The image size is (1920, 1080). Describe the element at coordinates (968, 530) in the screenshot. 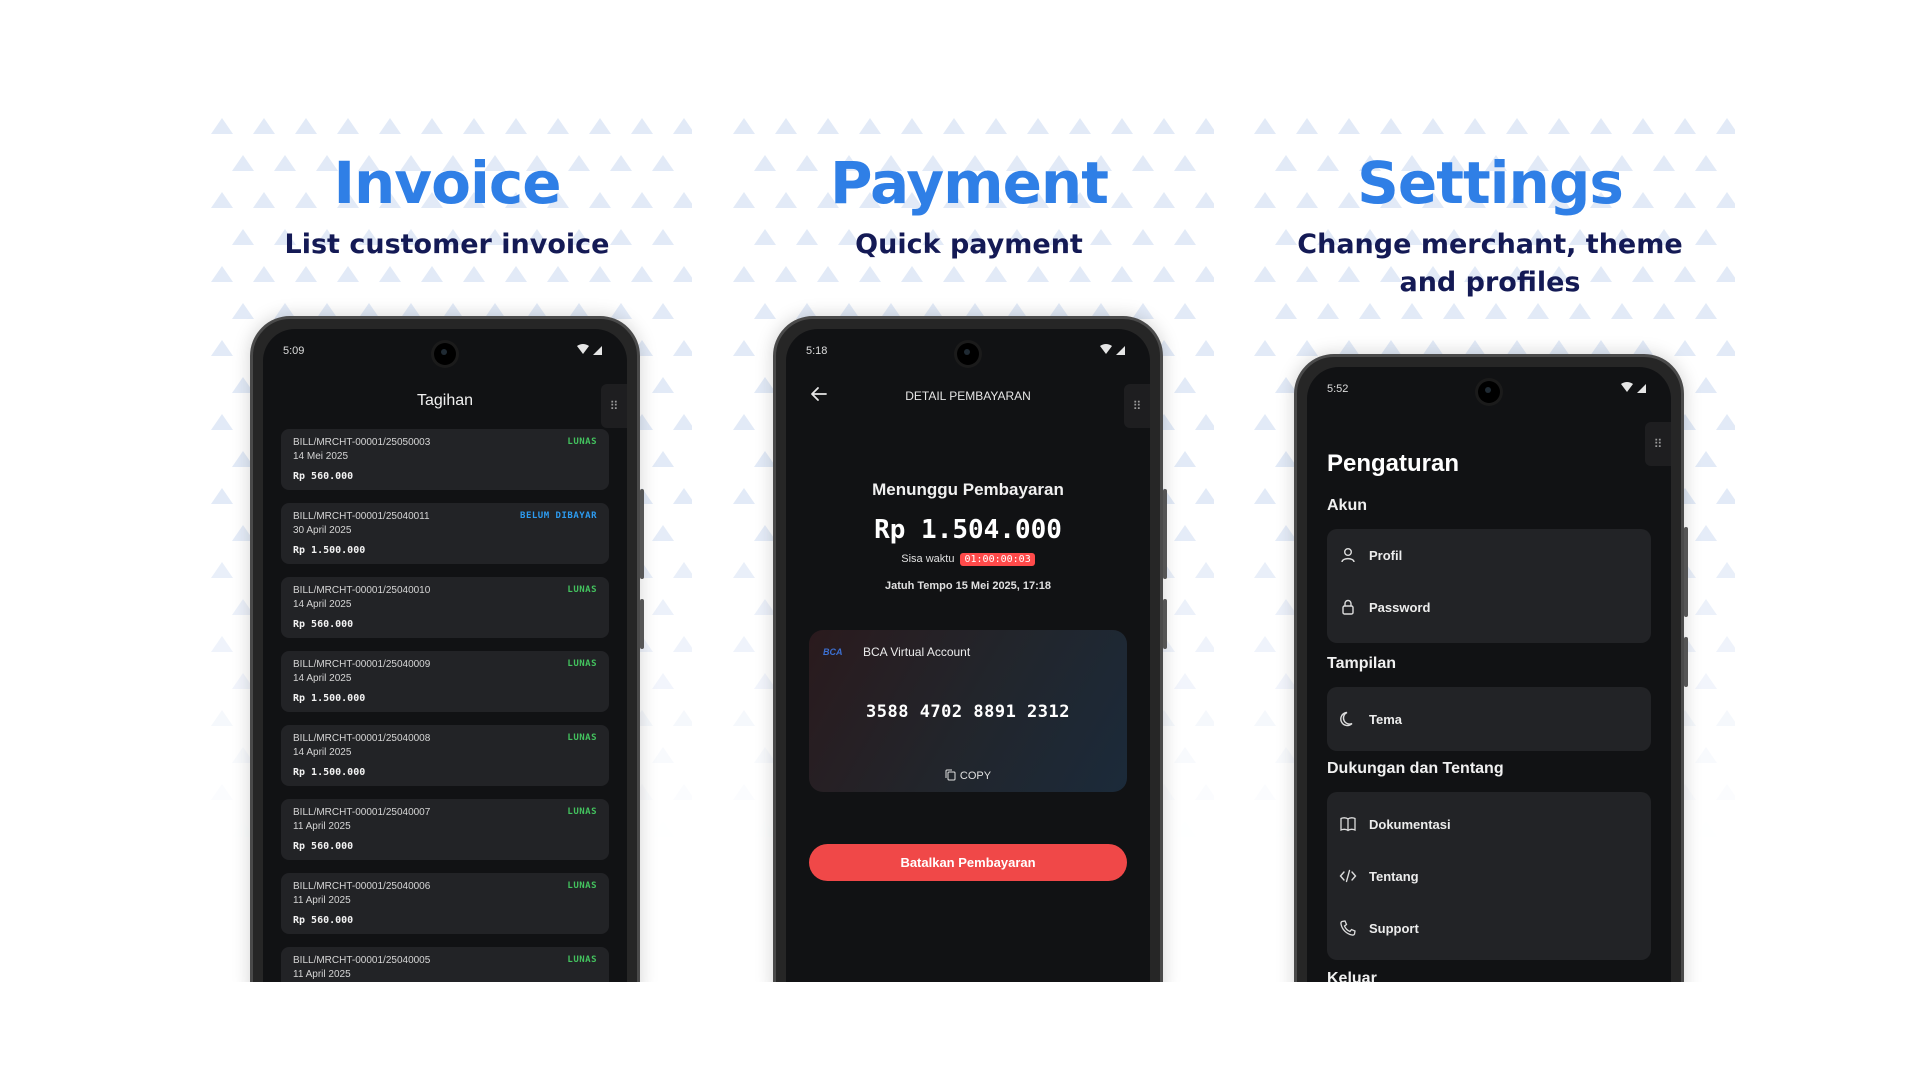

I see `payment-amount: Rp 1.504.000` at that location.